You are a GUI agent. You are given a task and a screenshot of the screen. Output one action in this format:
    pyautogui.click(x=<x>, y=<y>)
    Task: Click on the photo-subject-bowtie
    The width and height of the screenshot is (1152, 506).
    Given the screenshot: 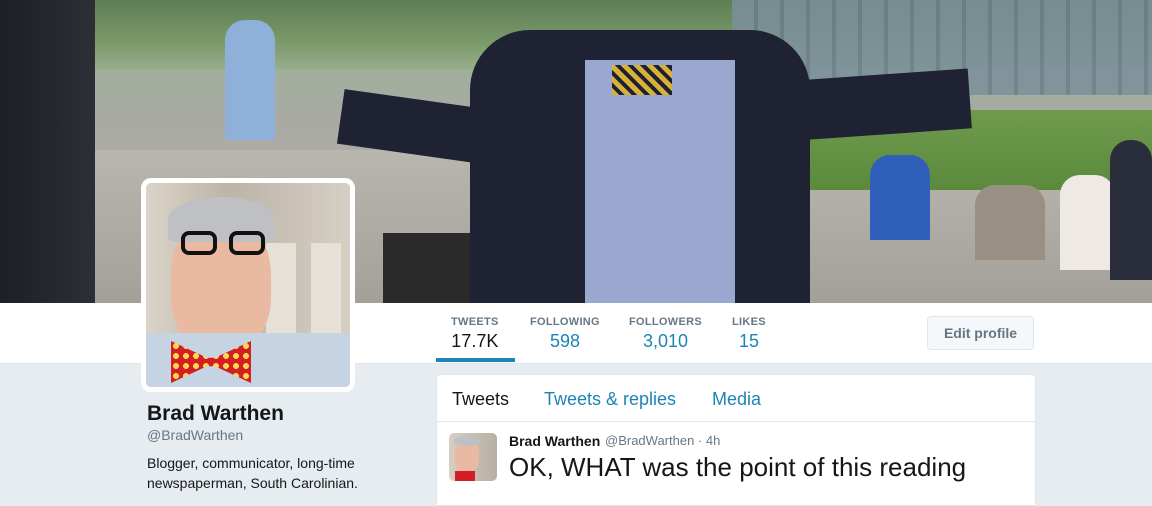 What is the action you would take?
    pyautogui.click(x=642, y=80)
    